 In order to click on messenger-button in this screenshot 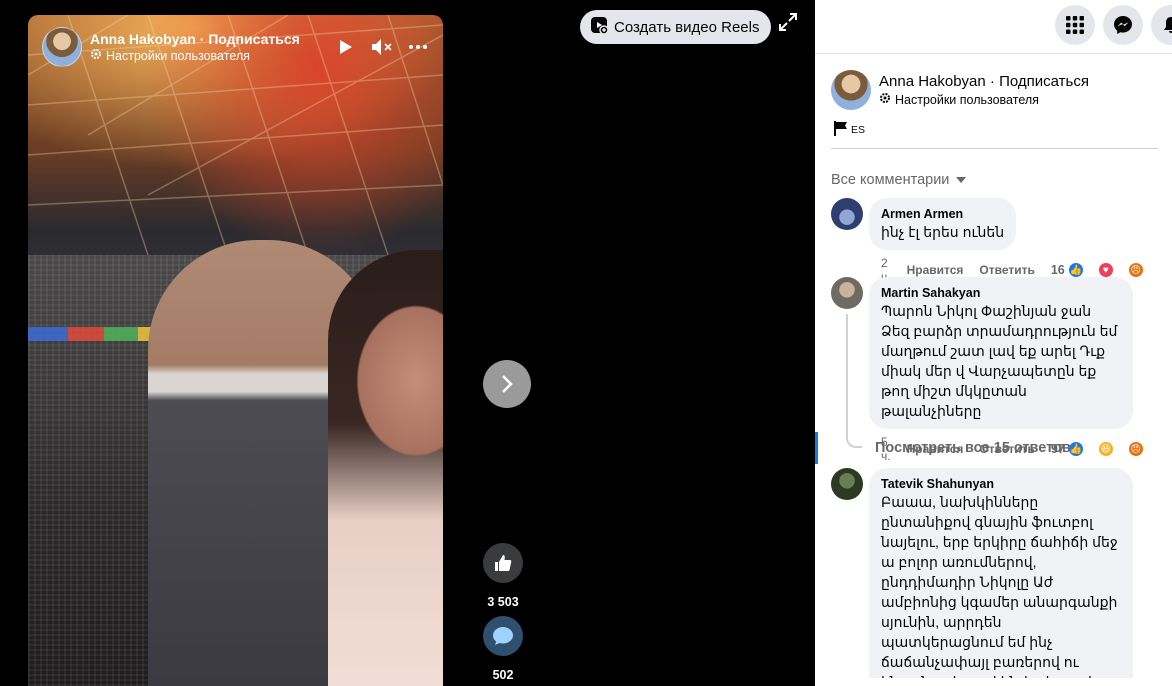, I will do `click(1123, 25)`.